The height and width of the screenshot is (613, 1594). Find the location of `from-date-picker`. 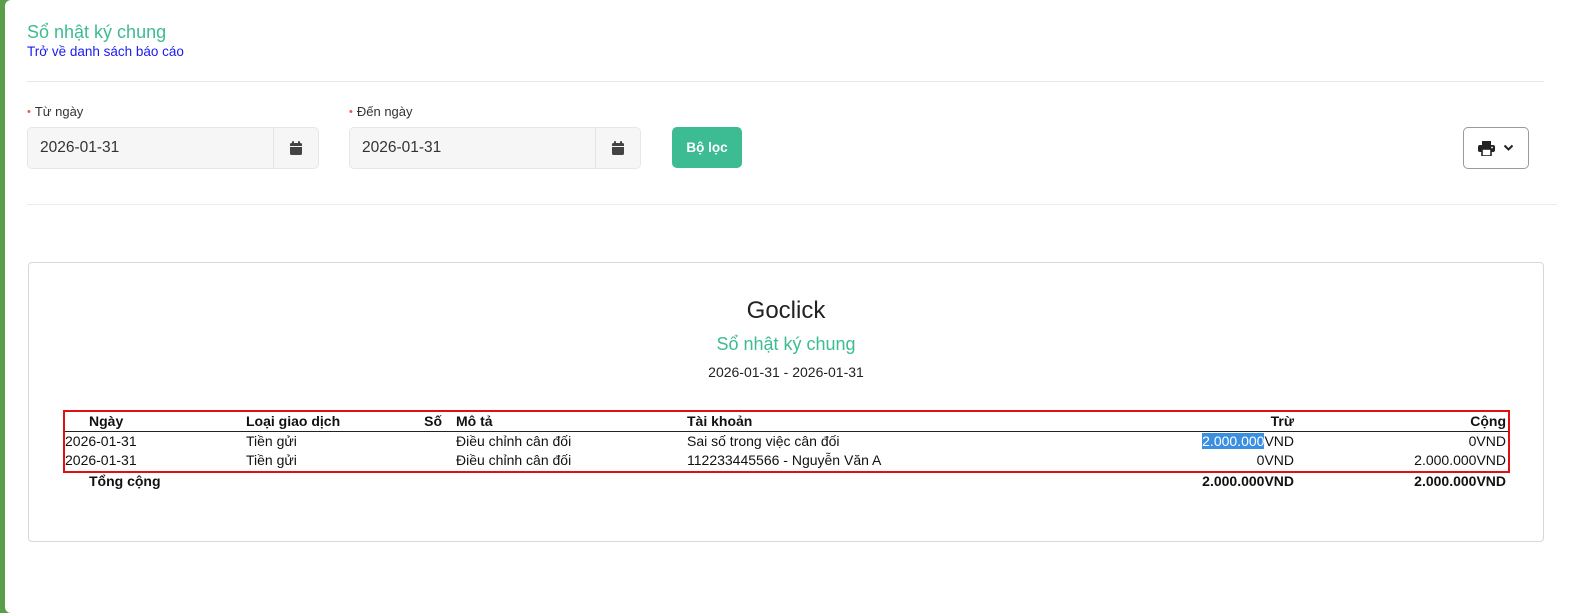

from-date-picker is located at coordinates (173, 148).